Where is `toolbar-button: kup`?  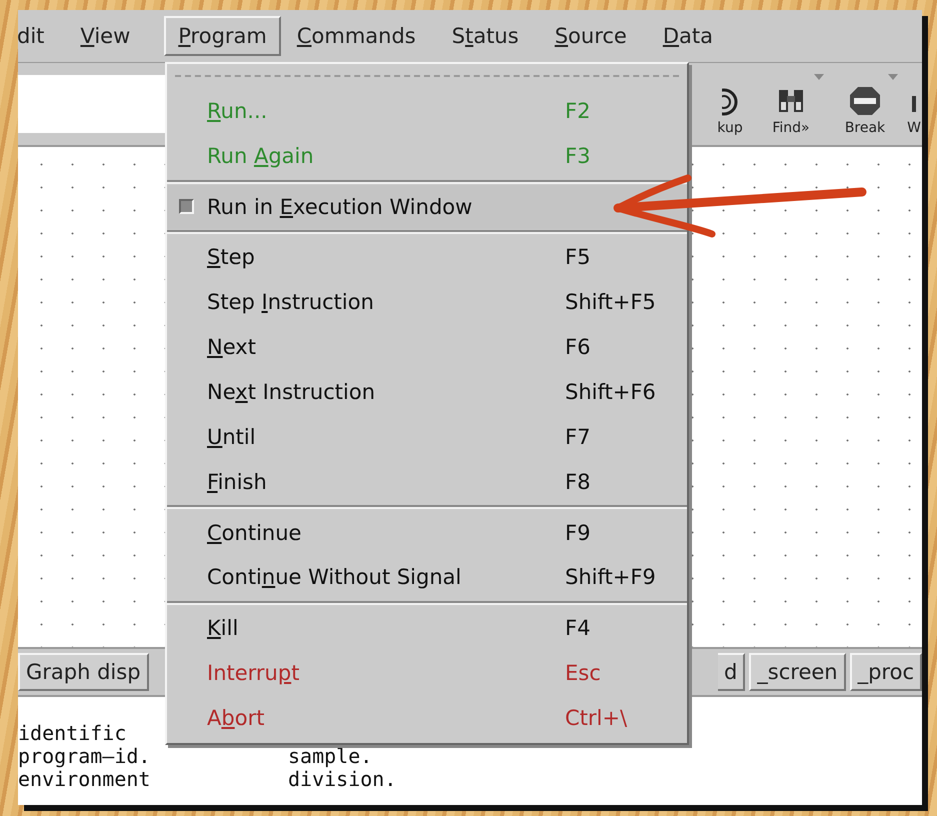 toolbar-button: kup is located at coordinates (730, 104).